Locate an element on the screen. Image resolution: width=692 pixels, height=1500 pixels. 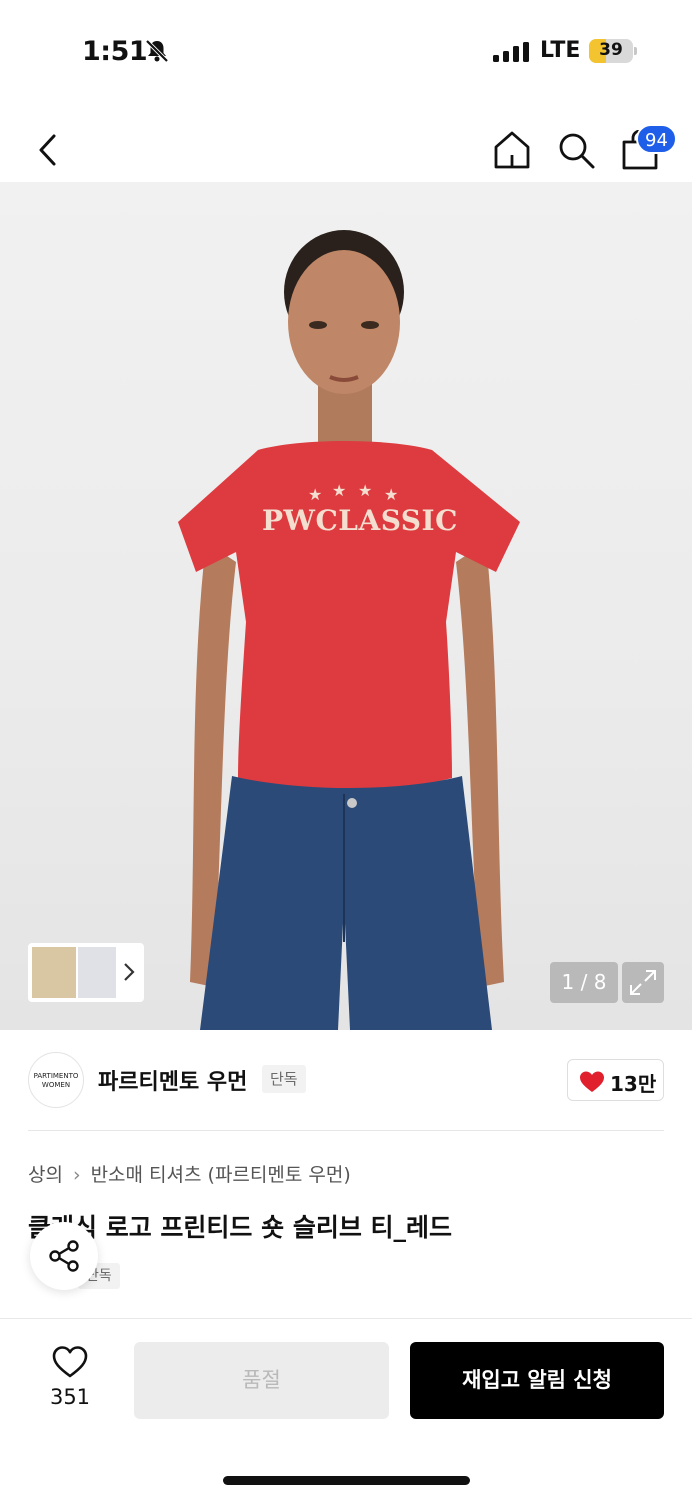
battery-icon: 39 is located at coordinates (613, 51).